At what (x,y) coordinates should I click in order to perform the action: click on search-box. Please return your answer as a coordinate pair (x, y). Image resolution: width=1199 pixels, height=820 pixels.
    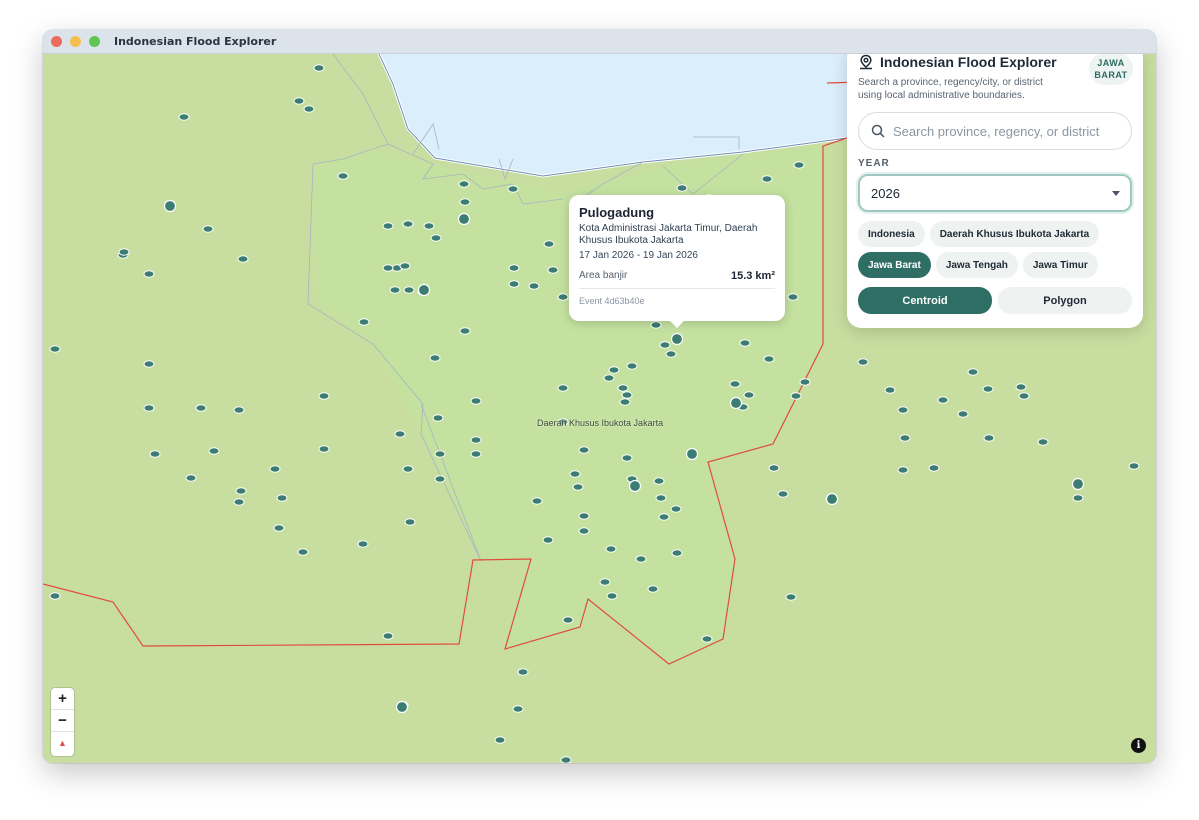
    Looking at the image, I should click on (995, 131).